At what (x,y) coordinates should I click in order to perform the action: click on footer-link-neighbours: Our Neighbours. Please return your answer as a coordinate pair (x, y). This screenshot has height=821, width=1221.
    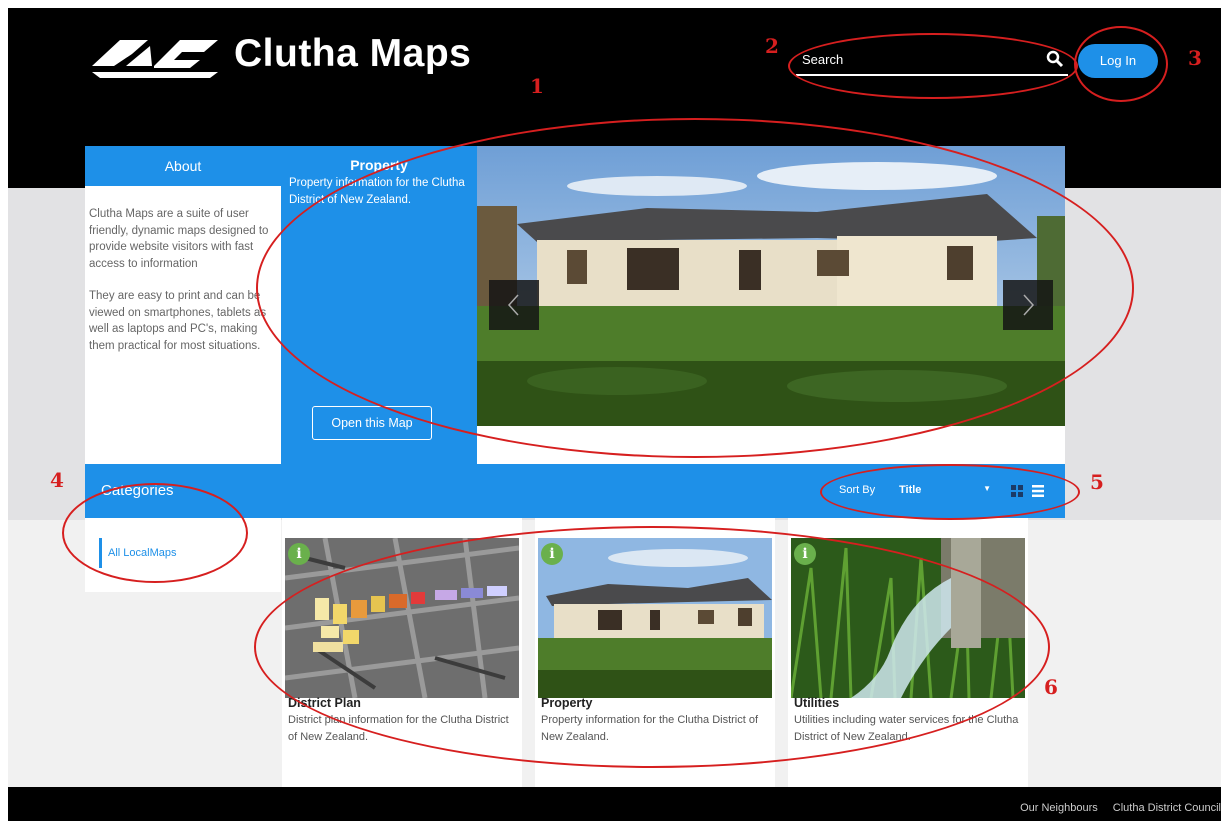
    Looking at the image, I should click on (1059, 808).